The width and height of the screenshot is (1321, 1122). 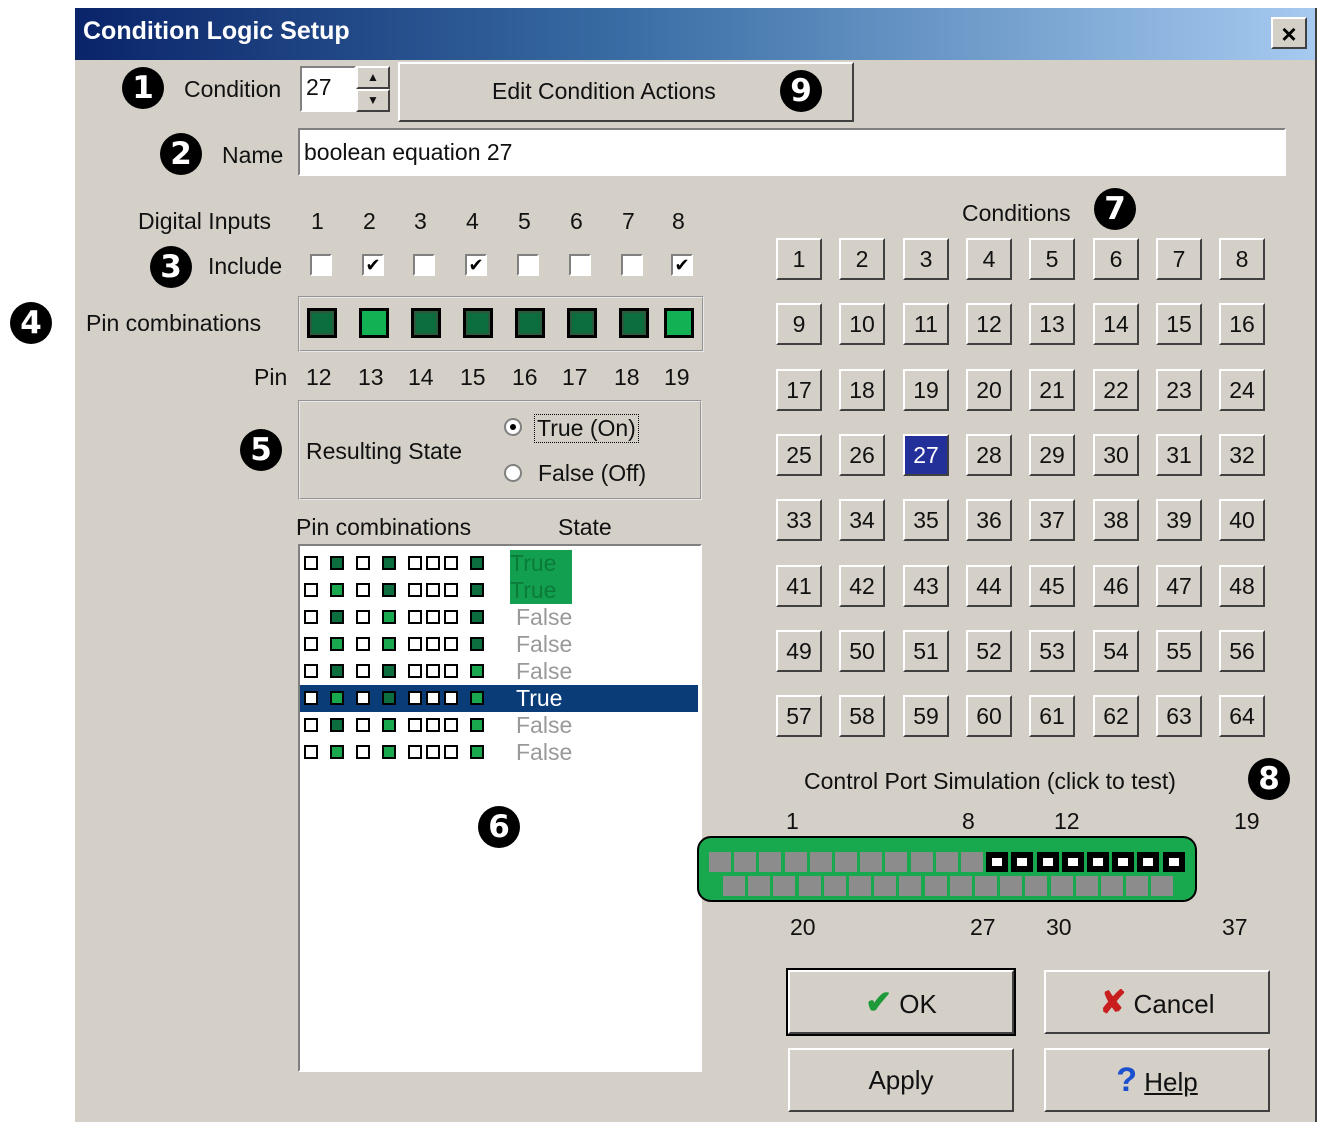 I want to click on condition-button-24: 24, so click(x=1242, y=390).